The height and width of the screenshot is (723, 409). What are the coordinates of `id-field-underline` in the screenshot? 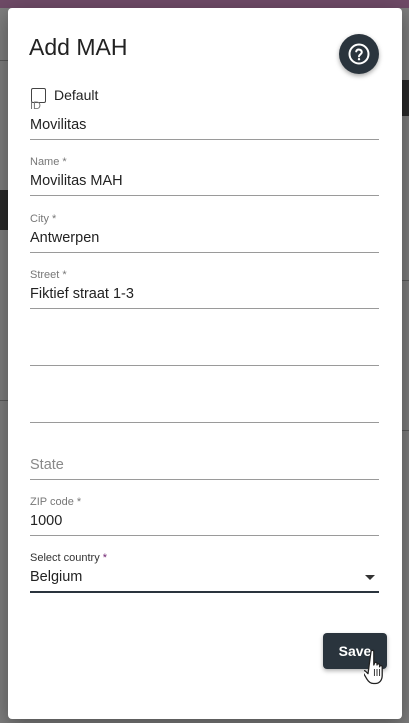 It's located at (204, 139).